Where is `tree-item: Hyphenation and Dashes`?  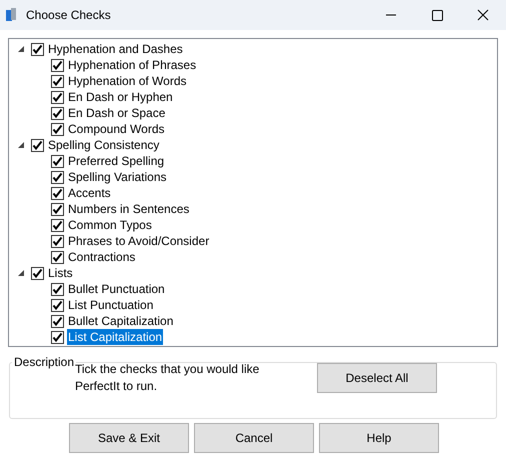 tree-item: Hyphenation and Dashes is located at coordinates (115, 49).